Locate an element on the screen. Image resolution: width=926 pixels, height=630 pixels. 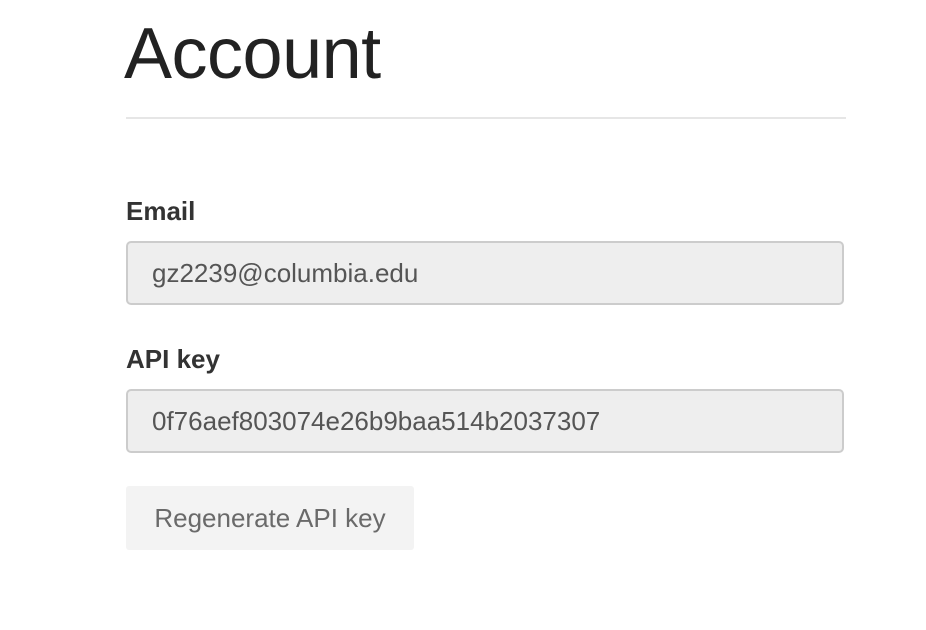
regenerate-api-key-button: Regenerate API key is located at coordinates (270, 518).